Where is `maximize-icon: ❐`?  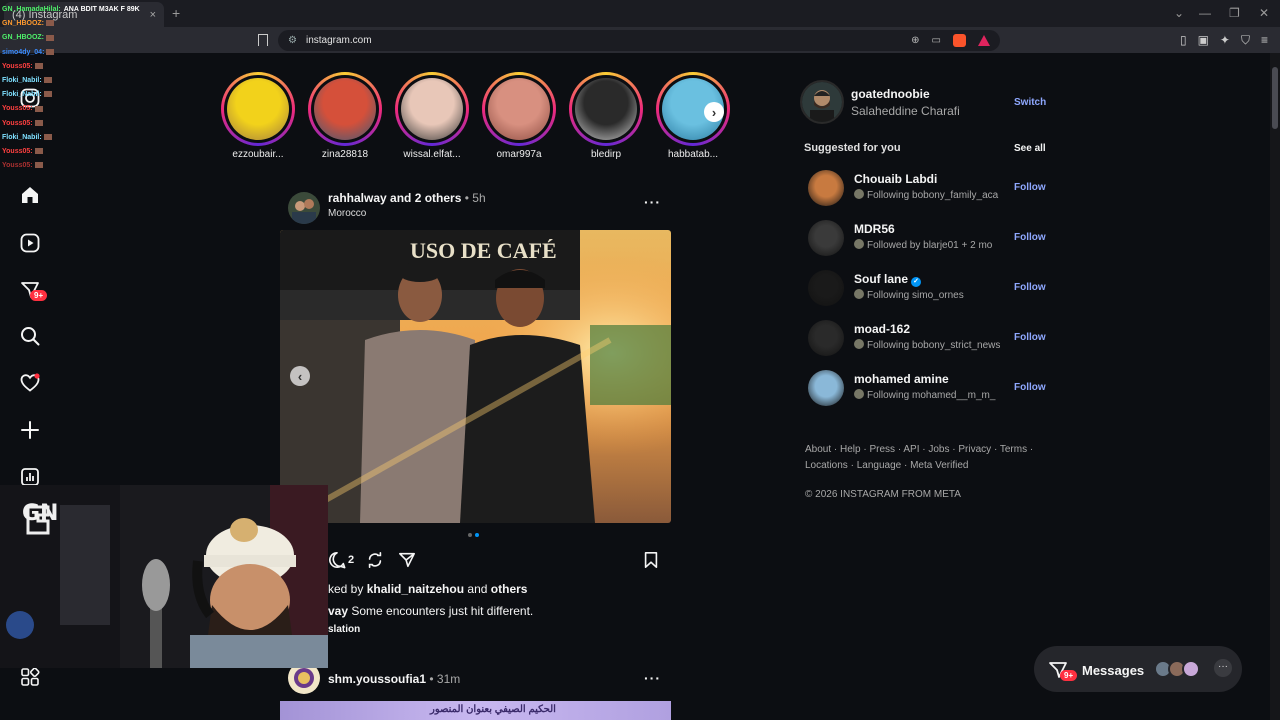 maximize-icon: ❐ is located at coordinates (1234, 13).